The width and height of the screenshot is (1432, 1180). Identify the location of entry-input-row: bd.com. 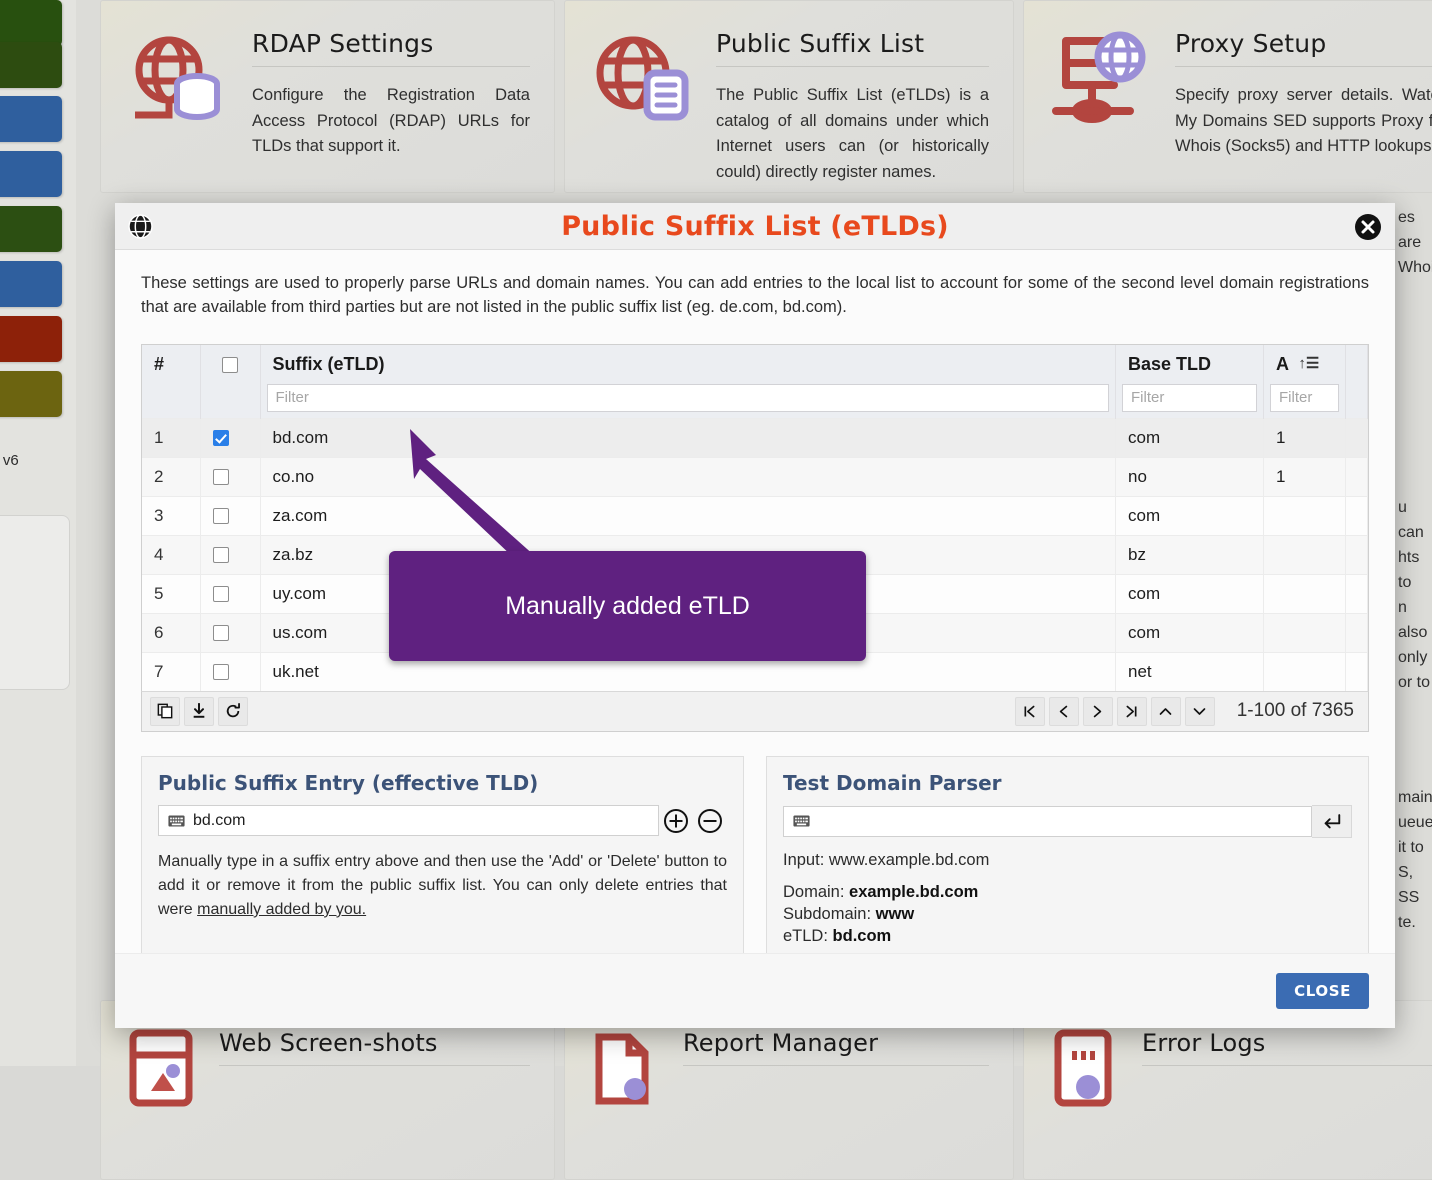
(442, 821).